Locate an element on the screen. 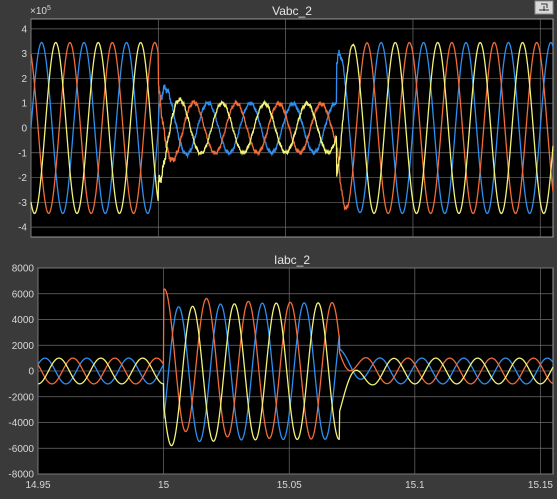  x-tick-label: 15 is located at coordinates (164, 485).